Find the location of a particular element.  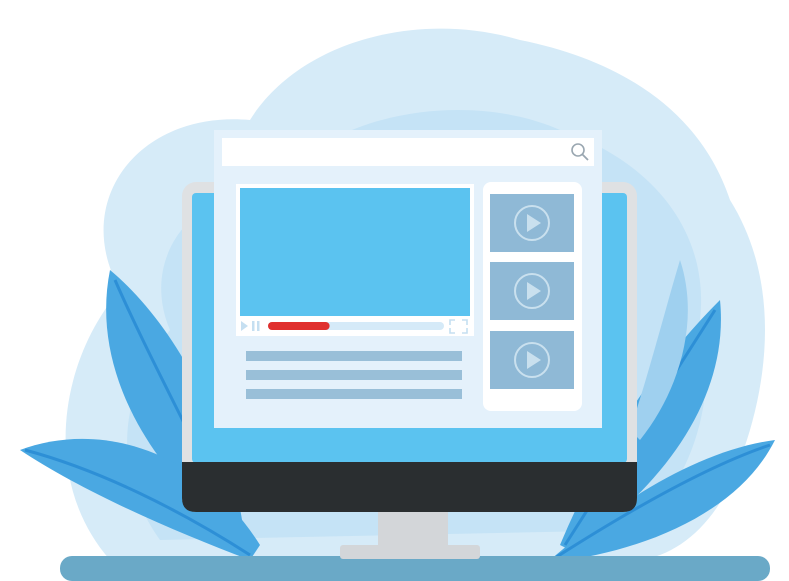

progress-played is located at coordinates (299, 326).